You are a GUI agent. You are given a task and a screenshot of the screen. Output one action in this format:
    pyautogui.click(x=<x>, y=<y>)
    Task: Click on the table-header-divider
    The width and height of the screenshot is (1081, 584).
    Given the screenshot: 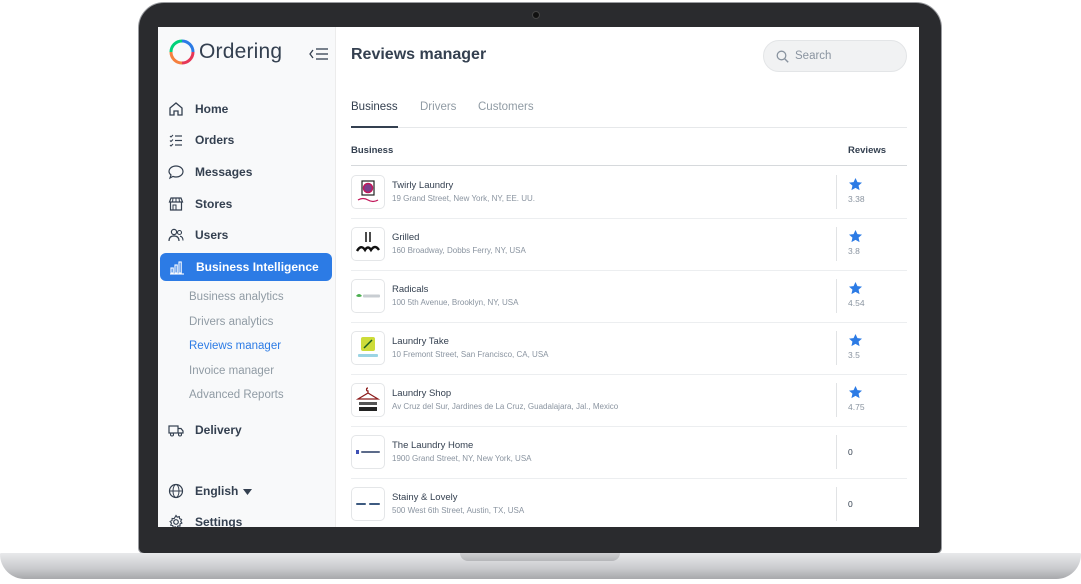 What is the action you would take?
    pyautogui.click(x=629, y=165)
    